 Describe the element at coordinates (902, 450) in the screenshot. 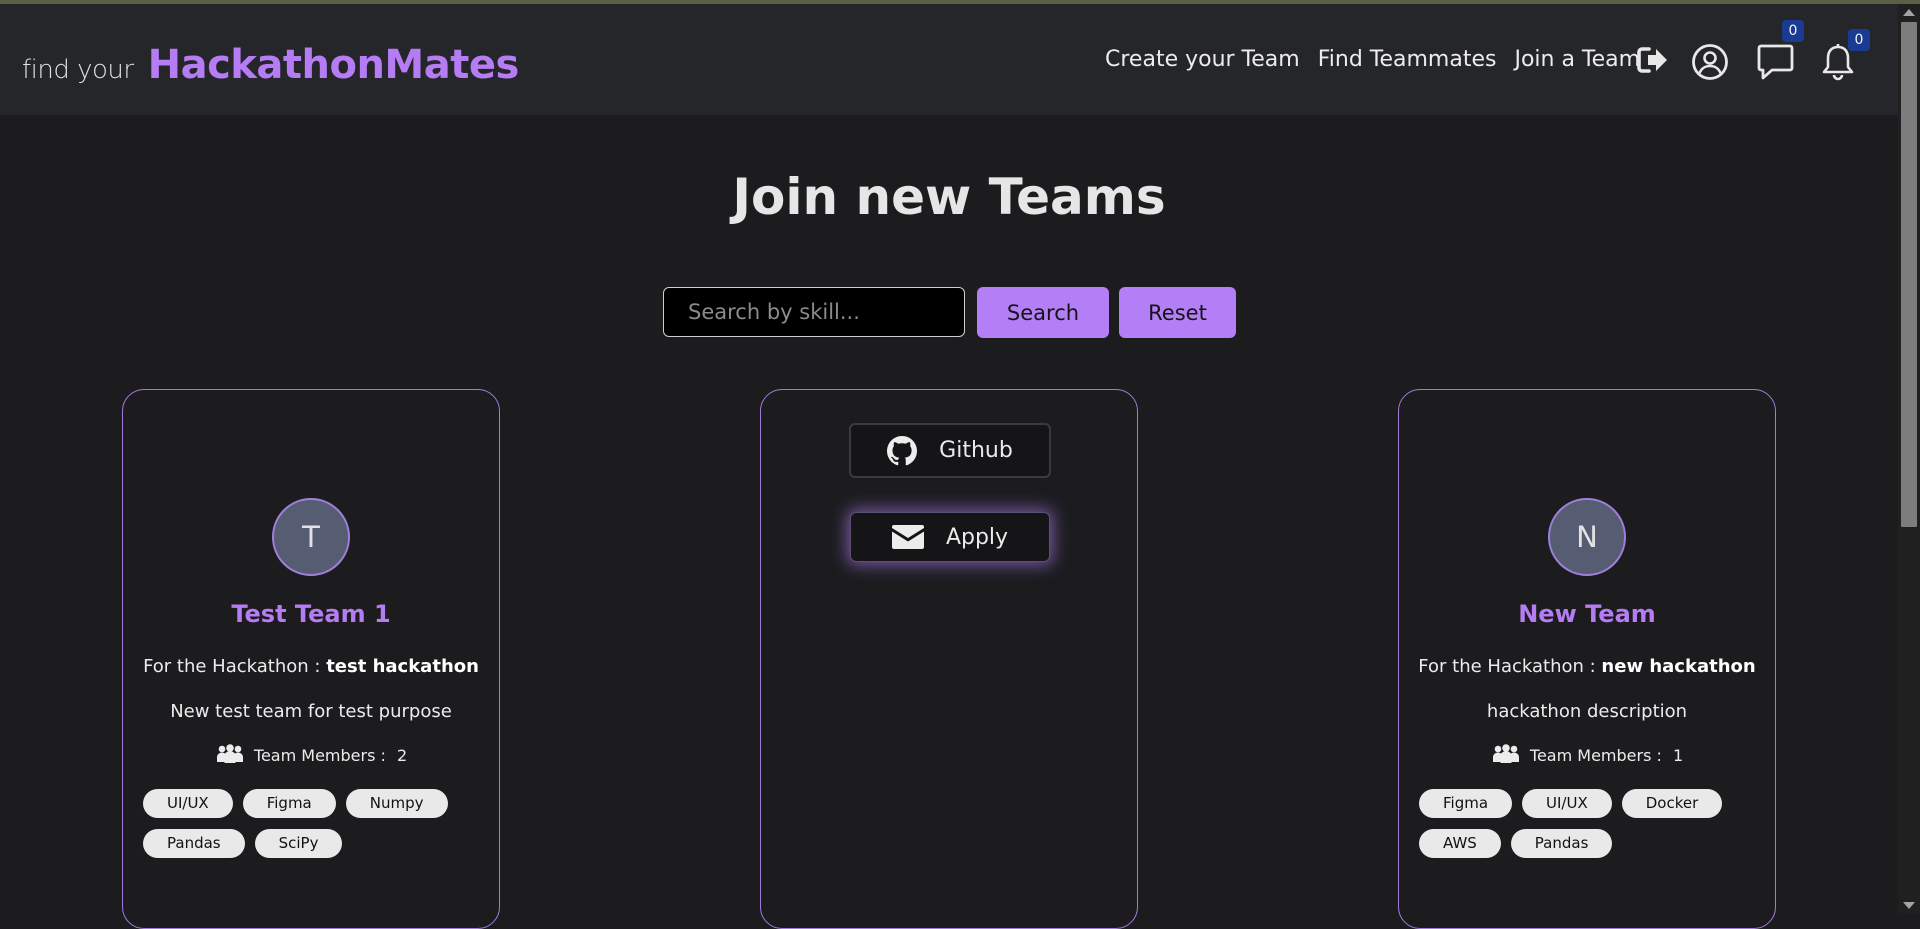

I see `github-icon` at that location.